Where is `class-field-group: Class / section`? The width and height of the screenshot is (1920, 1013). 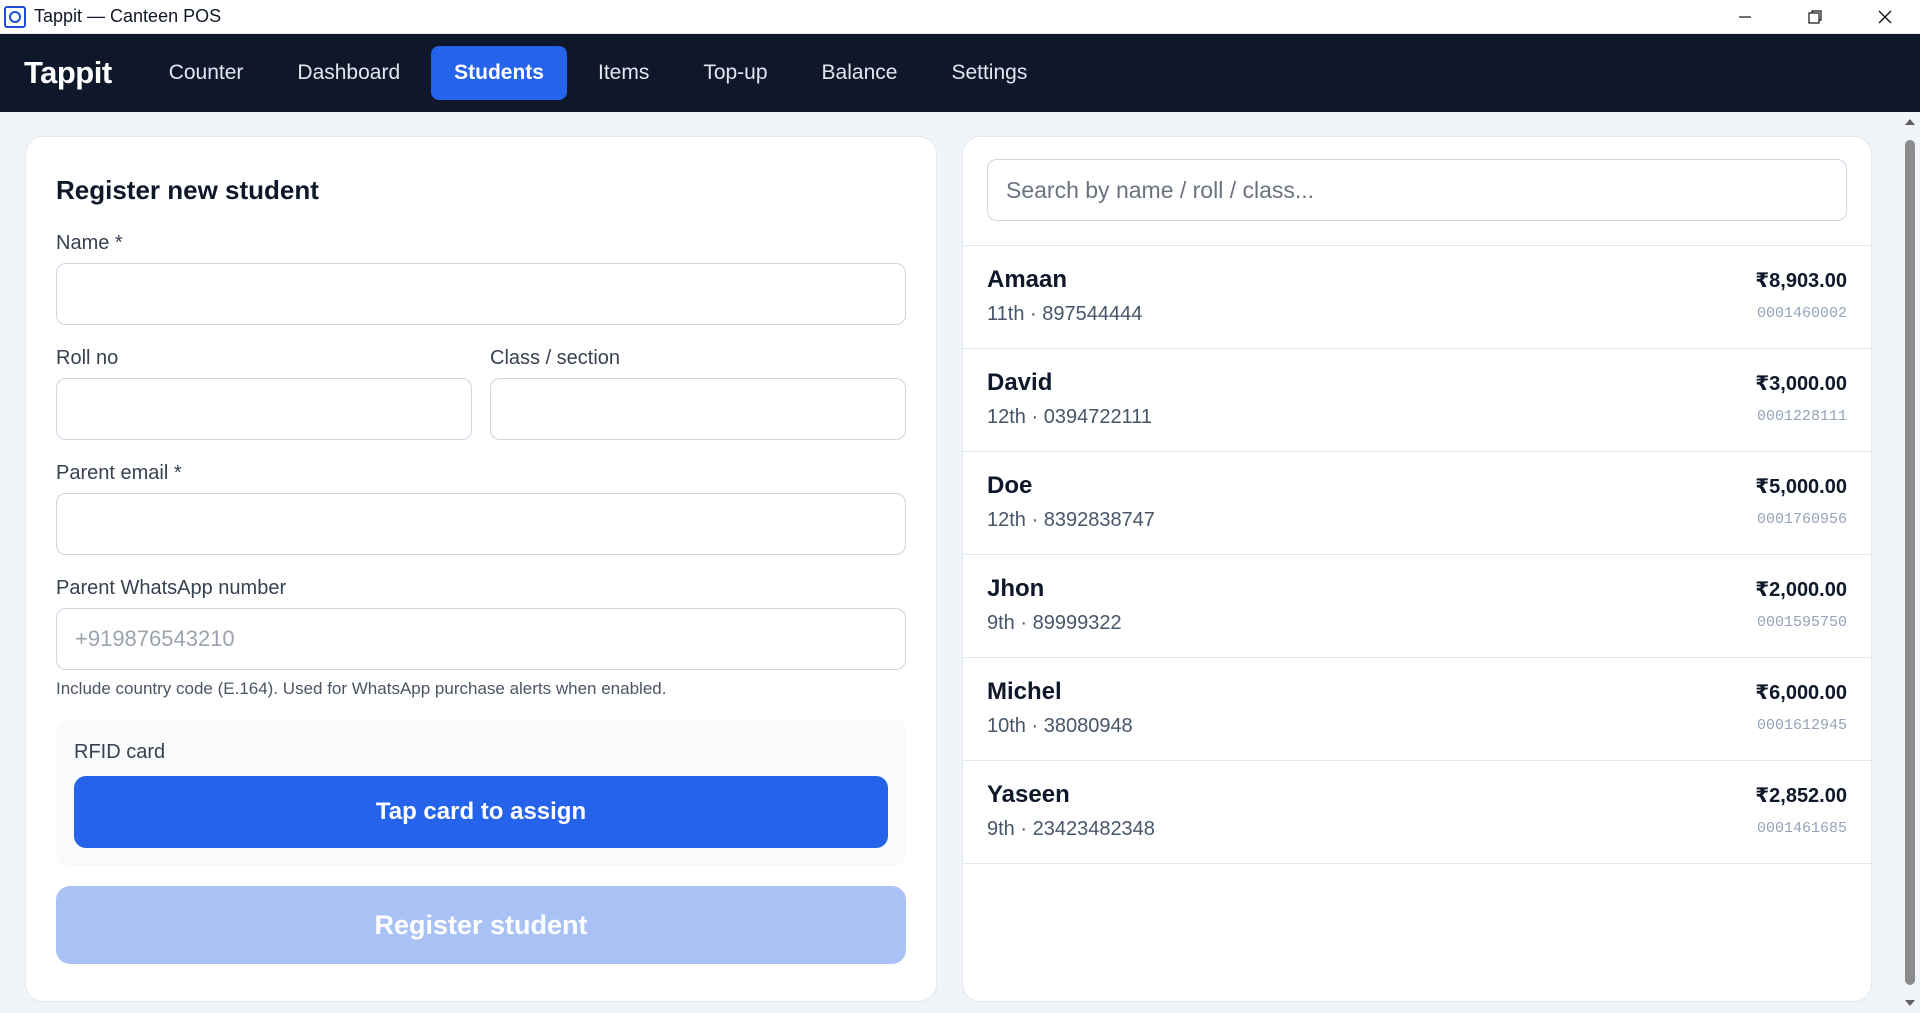
class-field-group: Class / section is located at coordinates (698, 393).